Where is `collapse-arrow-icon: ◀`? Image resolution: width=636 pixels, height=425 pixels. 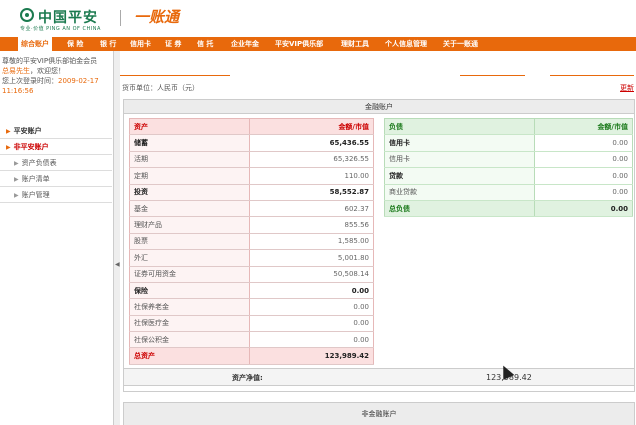 collapse-arrow-icon: ◀ is located at coordinates (117, 264).